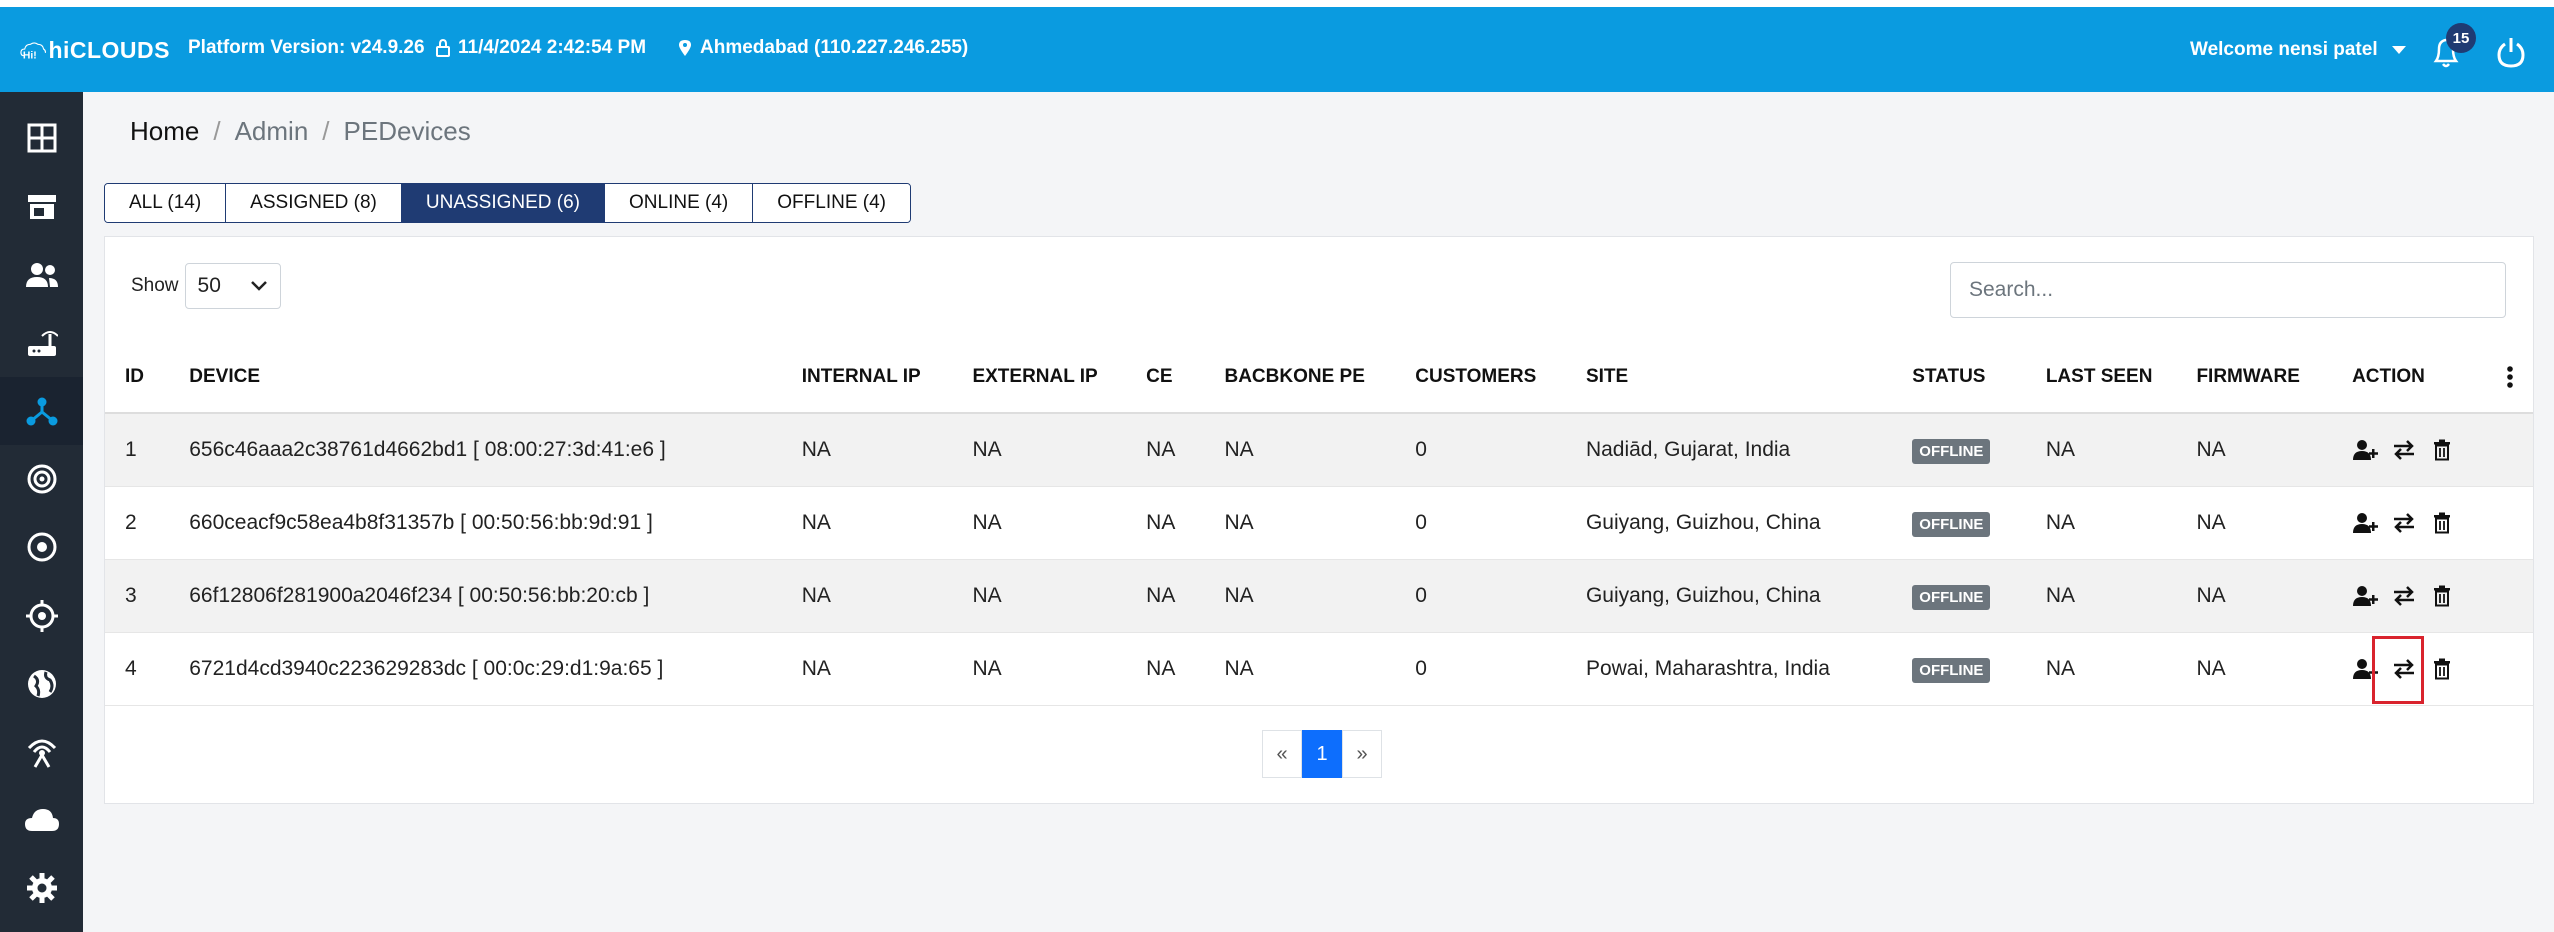  What do you see at coordinates (258, 286) in the screenshot?
I see `chevron-down-icon` at bounding box center [258, 286].